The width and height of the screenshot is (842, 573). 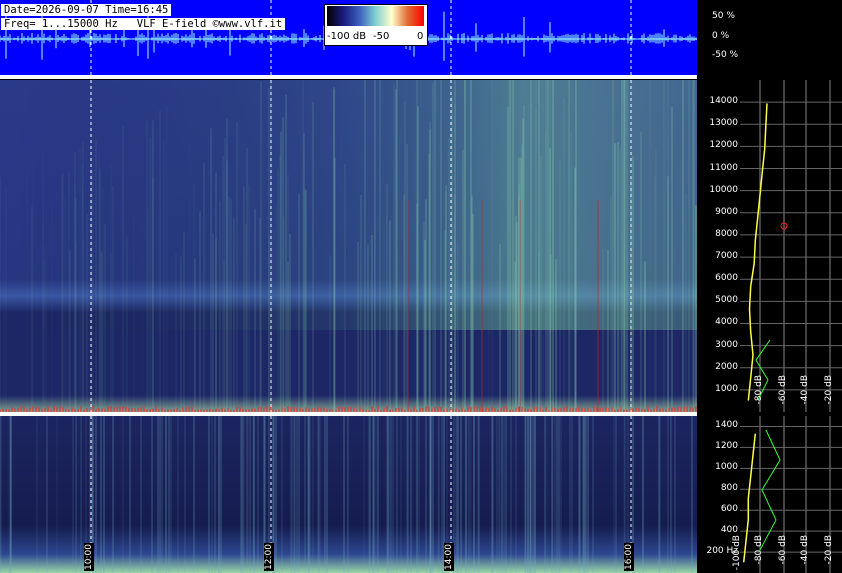 What do you see at coordinates (783, 390) in the screenshot?
I see `profile-db-label: -60 dB` at bounding box center [783, 390].